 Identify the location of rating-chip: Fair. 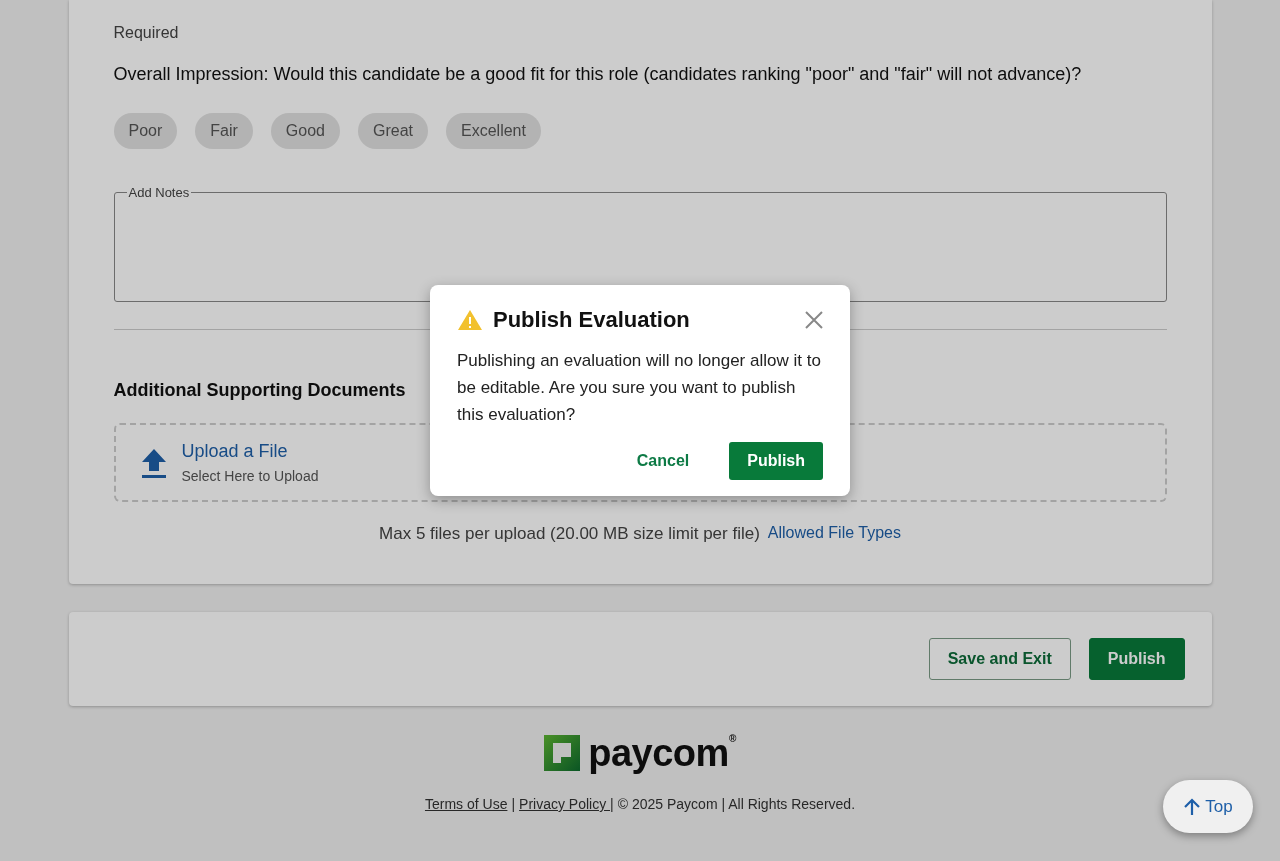
(224, 131).